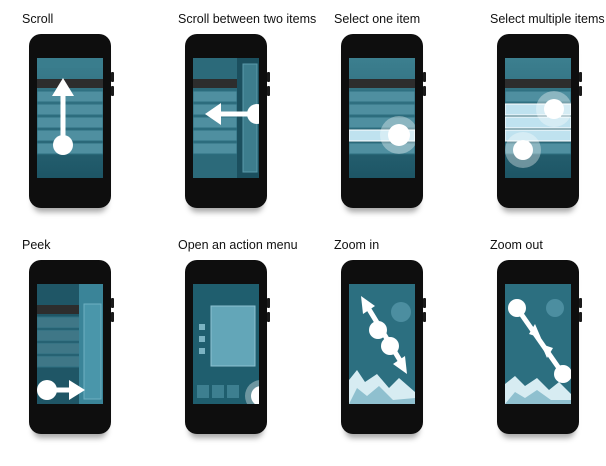  What do you see at coordinates (377, 19) in the screenshot?
I see `gesture-label: Select one item` at bounding box center [377, 19].